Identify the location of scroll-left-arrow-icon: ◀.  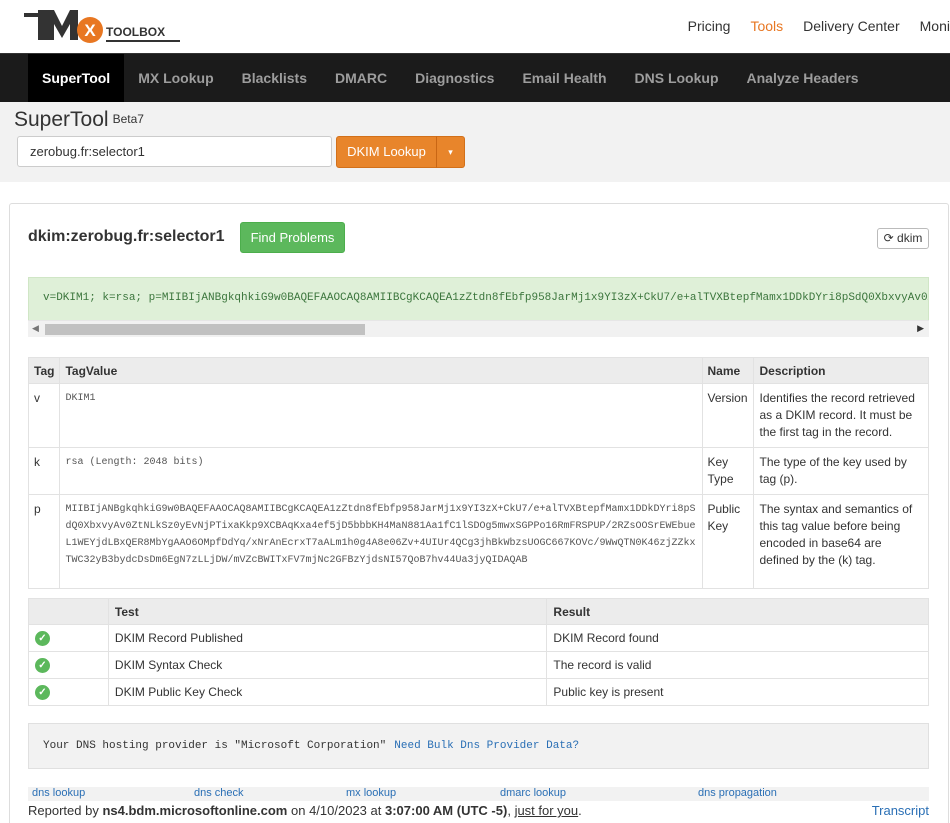
(35, 328).